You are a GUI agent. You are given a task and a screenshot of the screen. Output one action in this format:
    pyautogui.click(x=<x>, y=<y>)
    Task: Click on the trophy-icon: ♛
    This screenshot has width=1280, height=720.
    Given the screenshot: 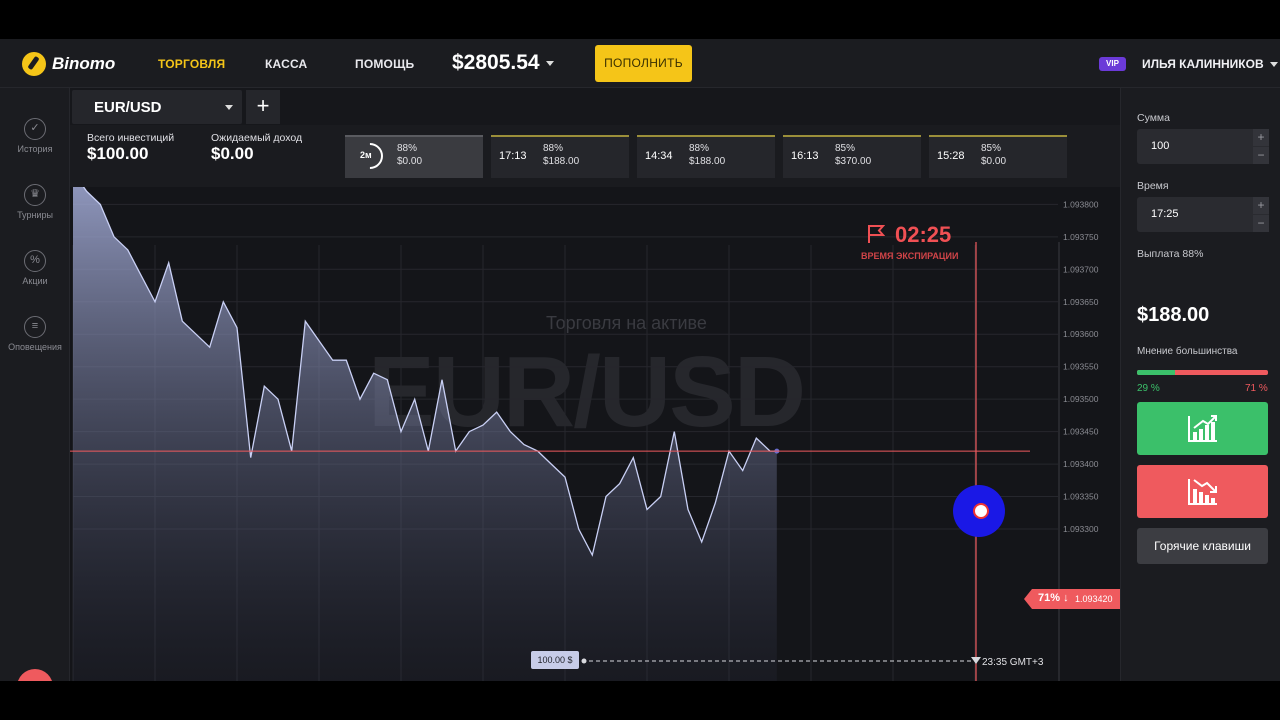 What is the action you would take?
    pyautogui.click(x=35, y=195)
    